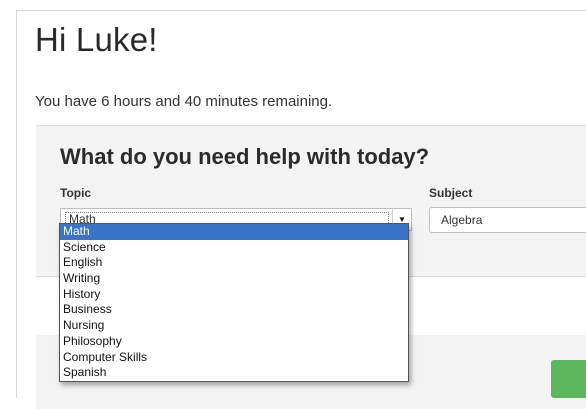  I want to click on help-form-title: What do you need help with today?, so click(245, 156).